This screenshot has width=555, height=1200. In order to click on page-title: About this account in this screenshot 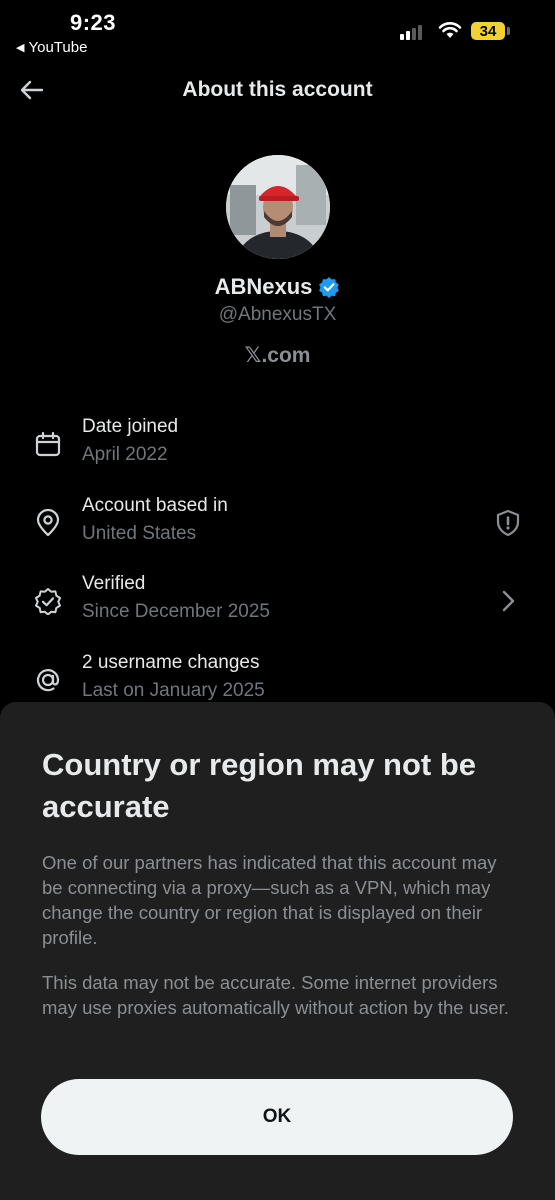, I will do `click(277, 89)`.